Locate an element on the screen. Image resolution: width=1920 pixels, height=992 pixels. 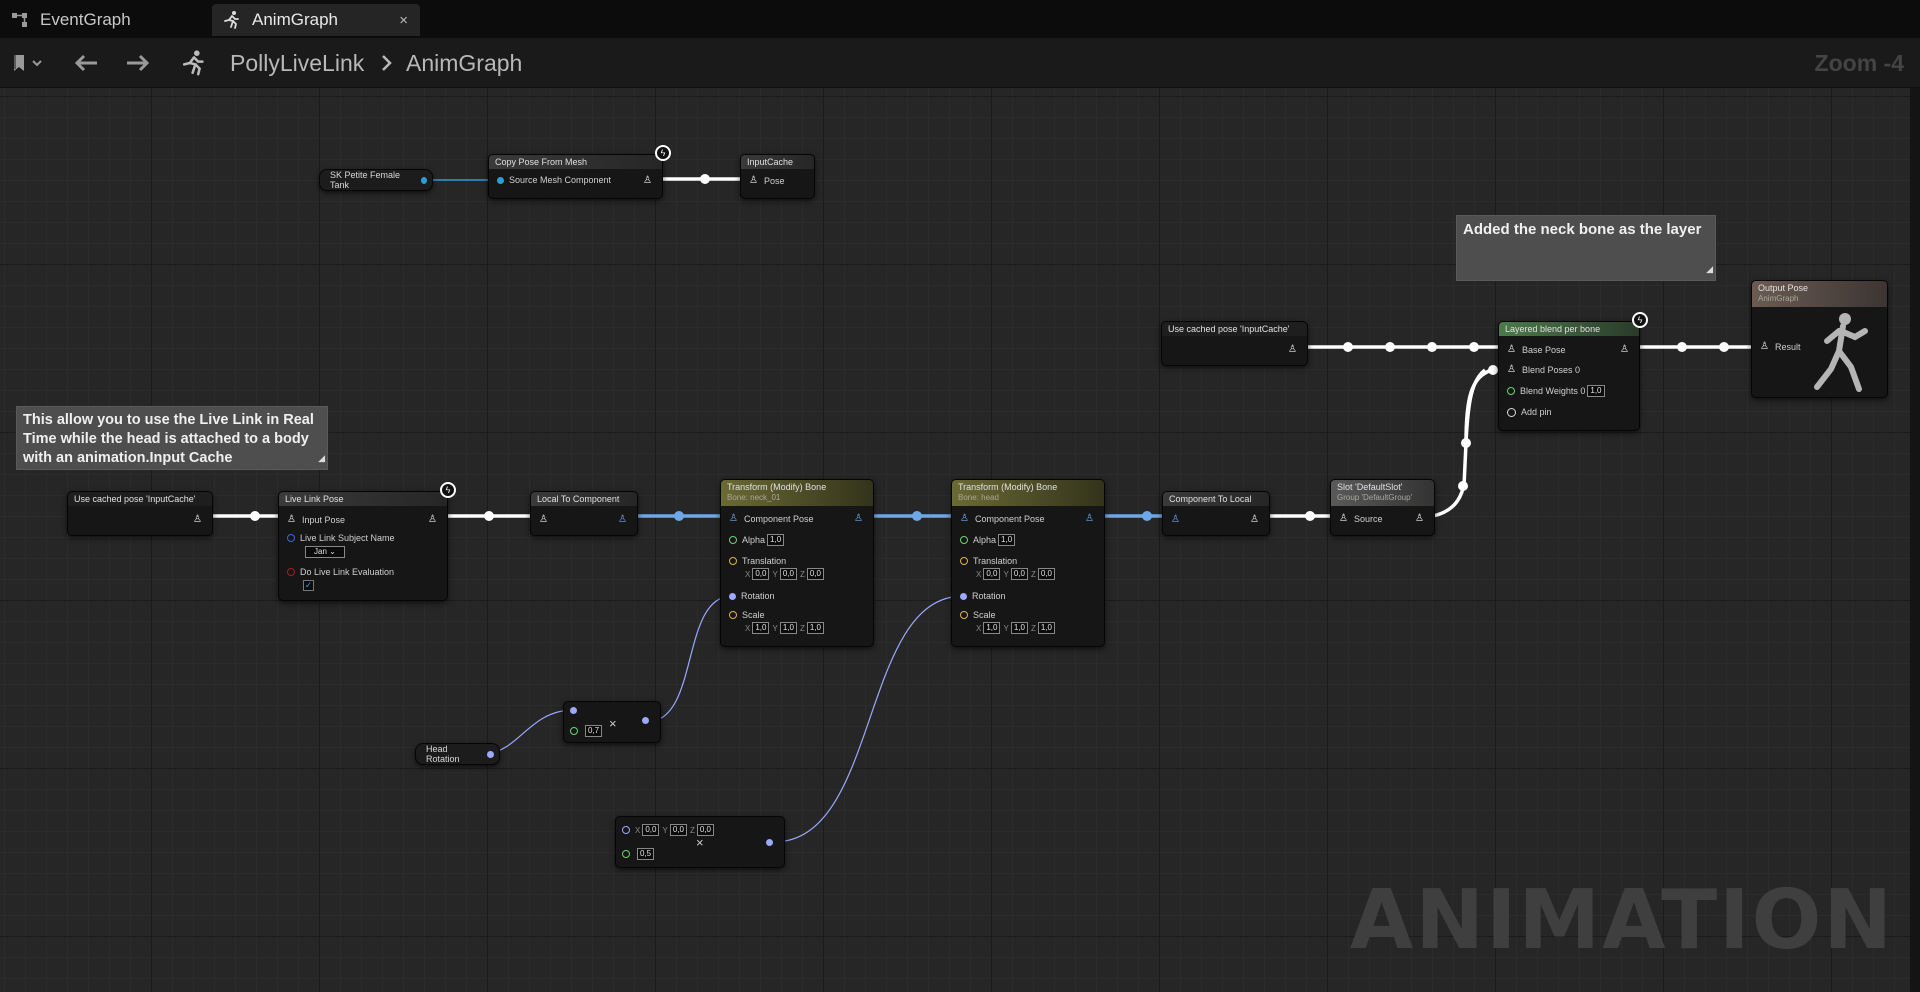
pin-input-pose: ♙ Input Pose is located at coordinates (316, 519).